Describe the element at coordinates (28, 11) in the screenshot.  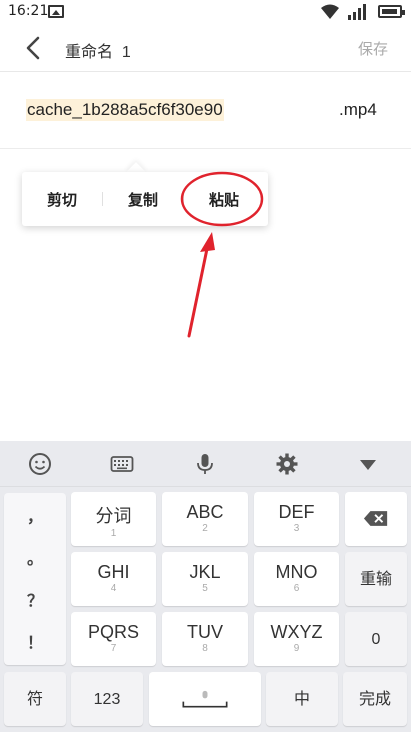
I see `status-time: 16:21` at that location.